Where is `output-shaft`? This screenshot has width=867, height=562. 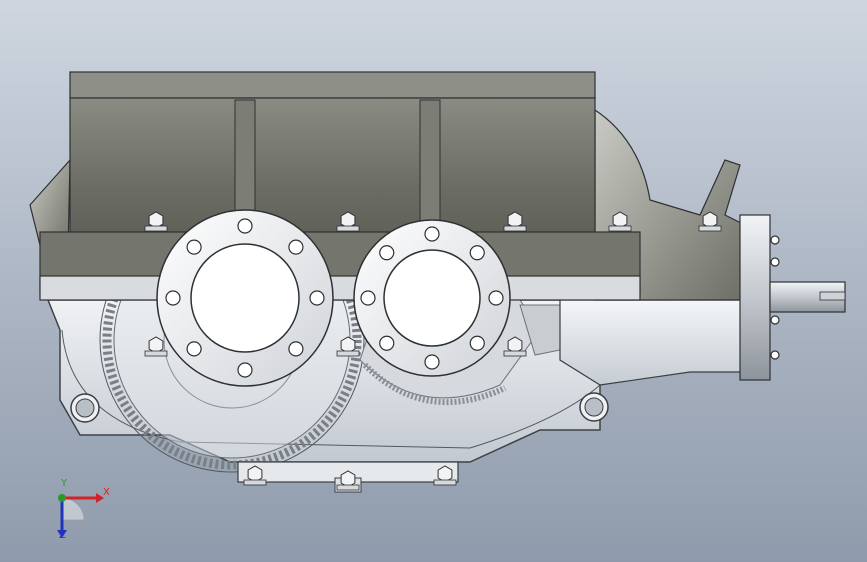
output-shaft is located at coordinates (792, 297).